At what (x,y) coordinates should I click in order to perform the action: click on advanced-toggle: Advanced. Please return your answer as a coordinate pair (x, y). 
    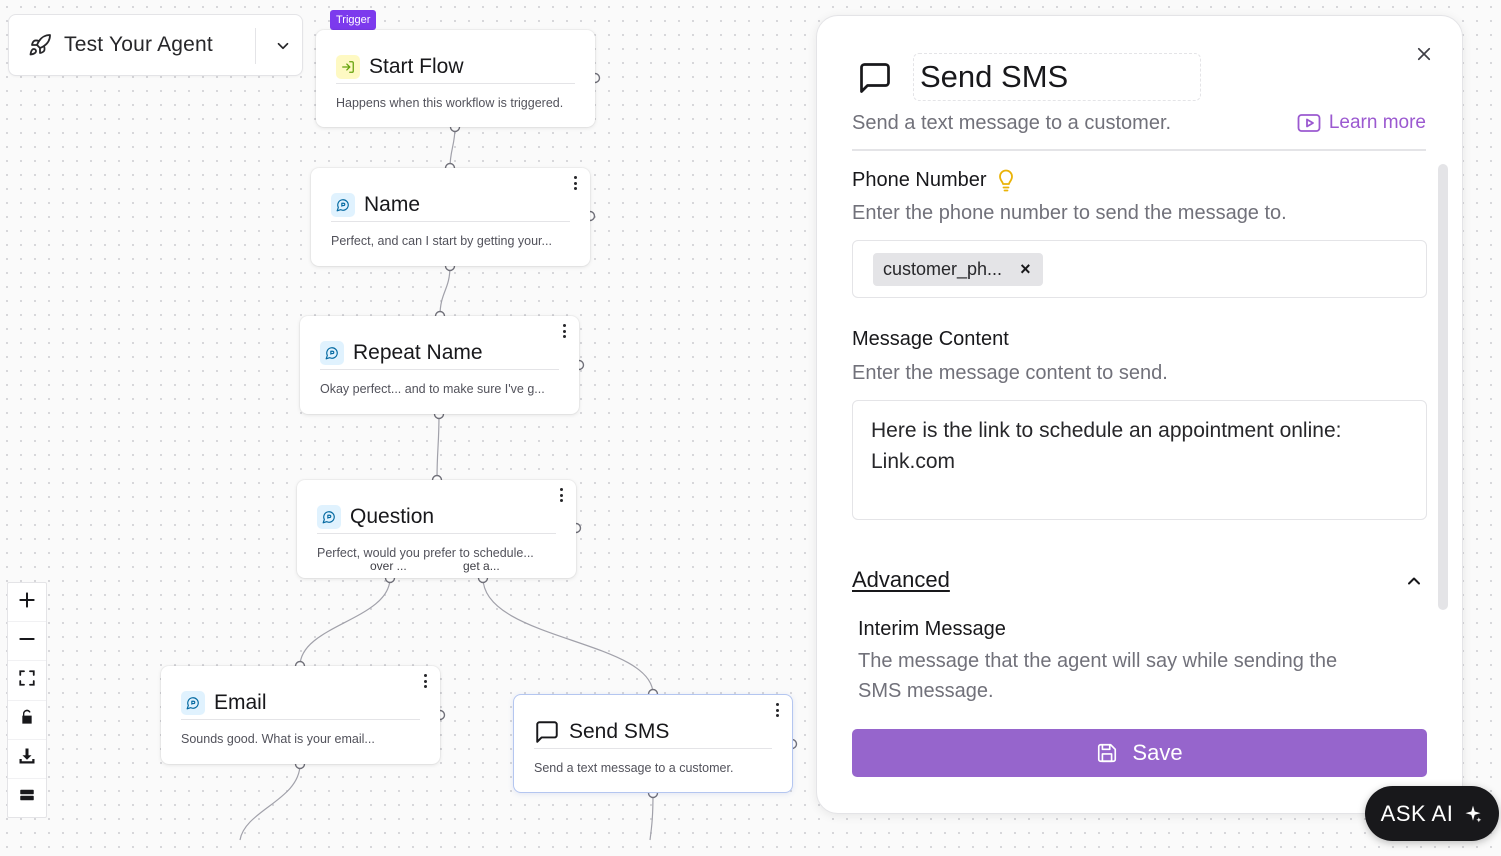
    Looking at the image, I should click on (901, 580).